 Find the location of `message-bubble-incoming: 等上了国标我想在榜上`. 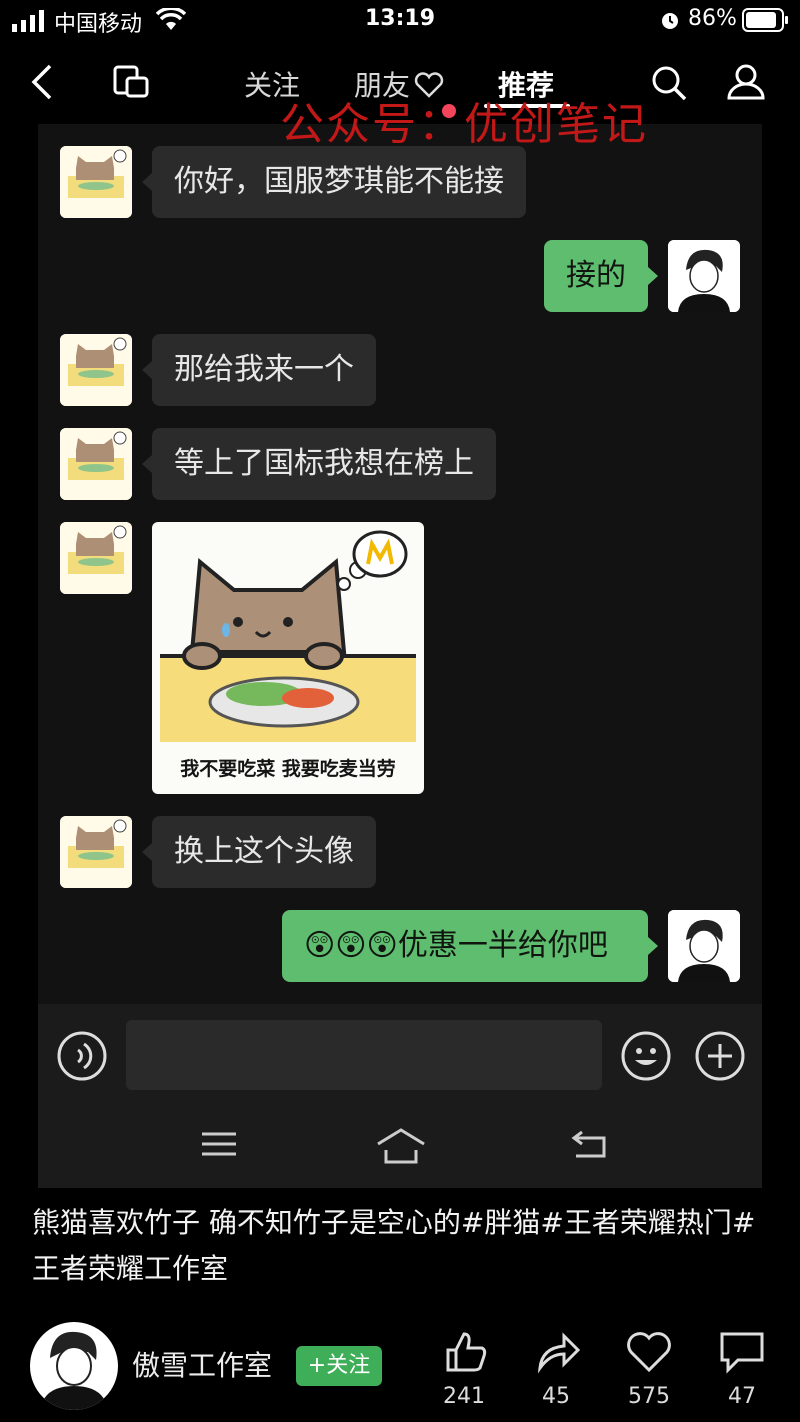

message-bubble-incoming: 等上了国标我想在榜上 is located at coordinates (324, 464).